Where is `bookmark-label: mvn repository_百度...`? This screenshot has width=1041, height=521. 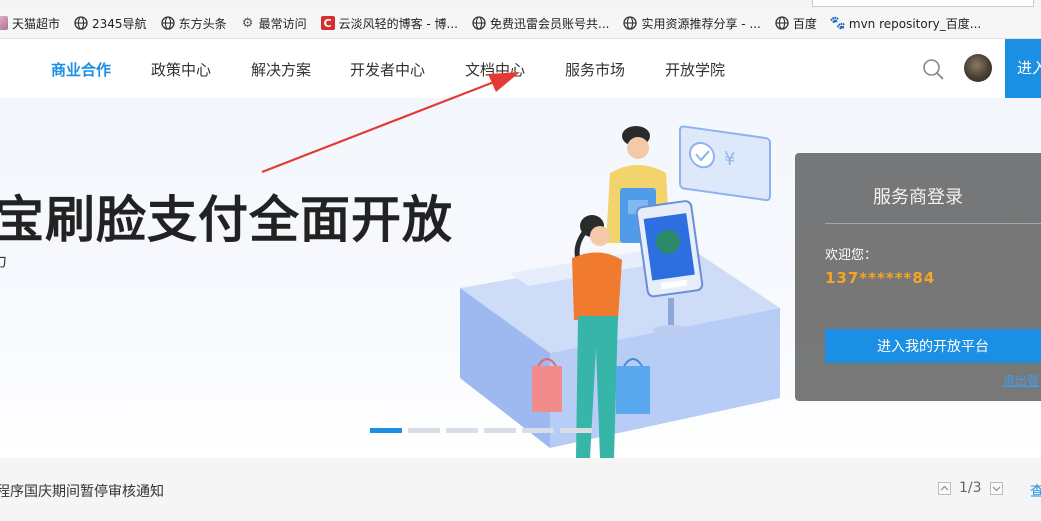
bookmark-label: mvn repository_百度... is located at coordinates (915, 23).